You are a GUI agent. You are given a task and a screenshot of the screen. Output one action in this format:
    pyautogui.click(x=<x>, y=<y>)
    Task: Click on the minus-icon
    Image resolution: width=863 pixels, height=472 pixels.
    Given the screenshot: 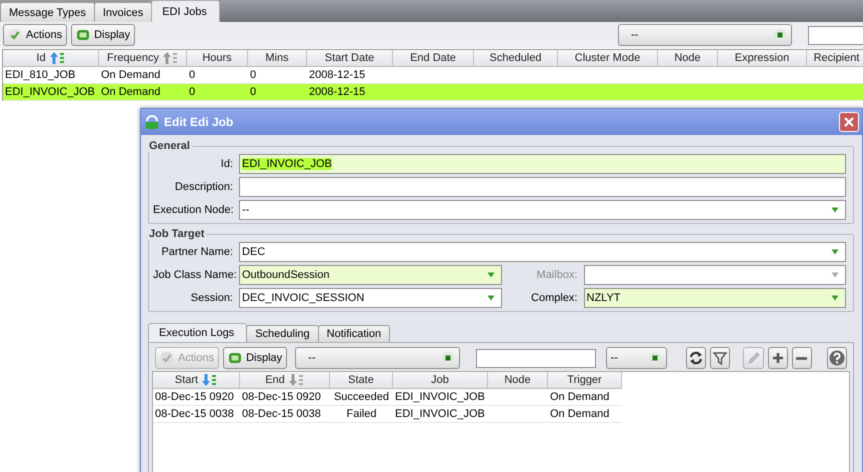 What is the action you would take?
    pyautogui.click(x=802, y=358)
    